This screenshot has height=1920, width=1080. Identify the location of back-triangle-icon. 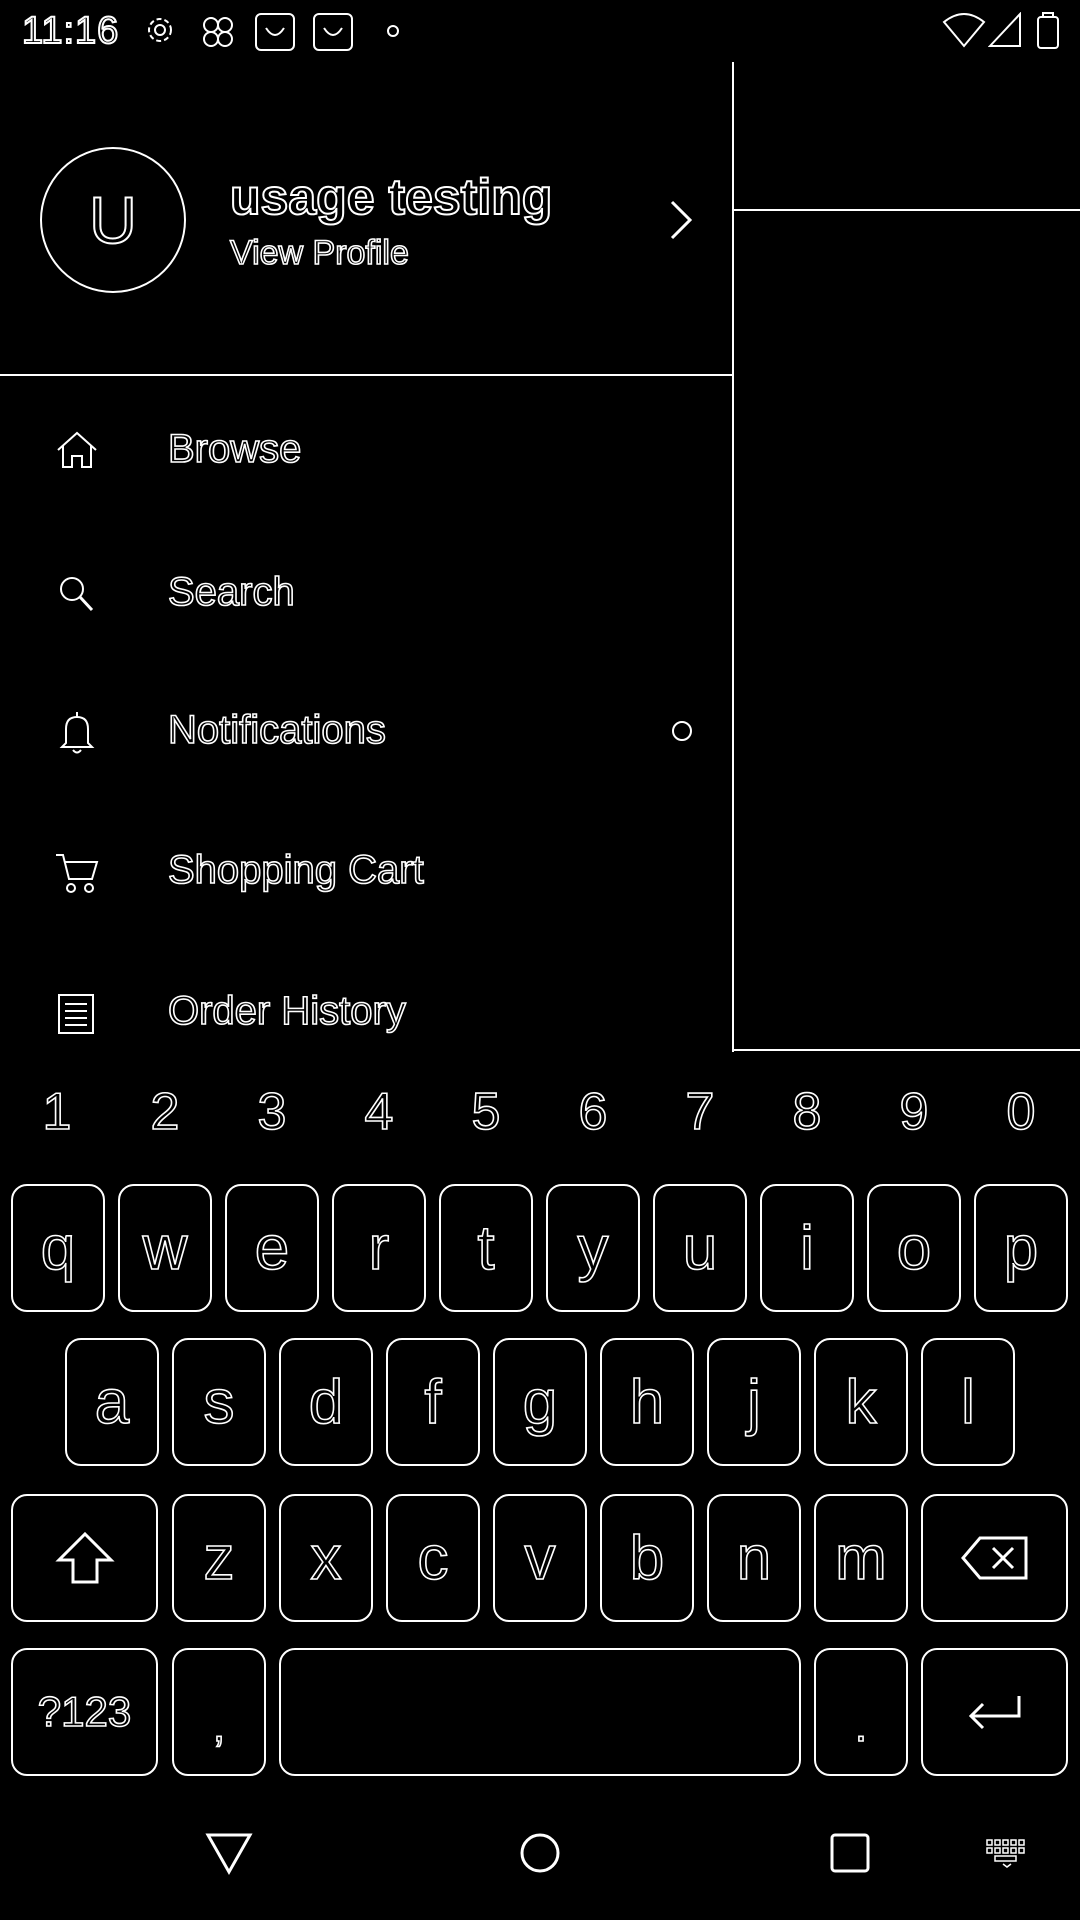
(229, 1854).